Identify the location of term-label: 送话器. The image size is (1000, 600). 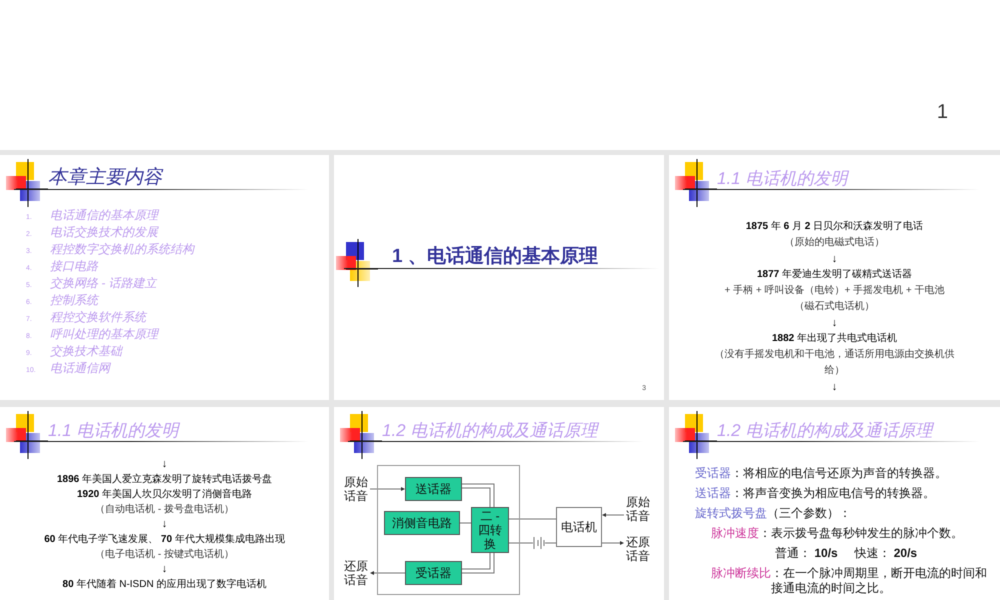
(713, 493).